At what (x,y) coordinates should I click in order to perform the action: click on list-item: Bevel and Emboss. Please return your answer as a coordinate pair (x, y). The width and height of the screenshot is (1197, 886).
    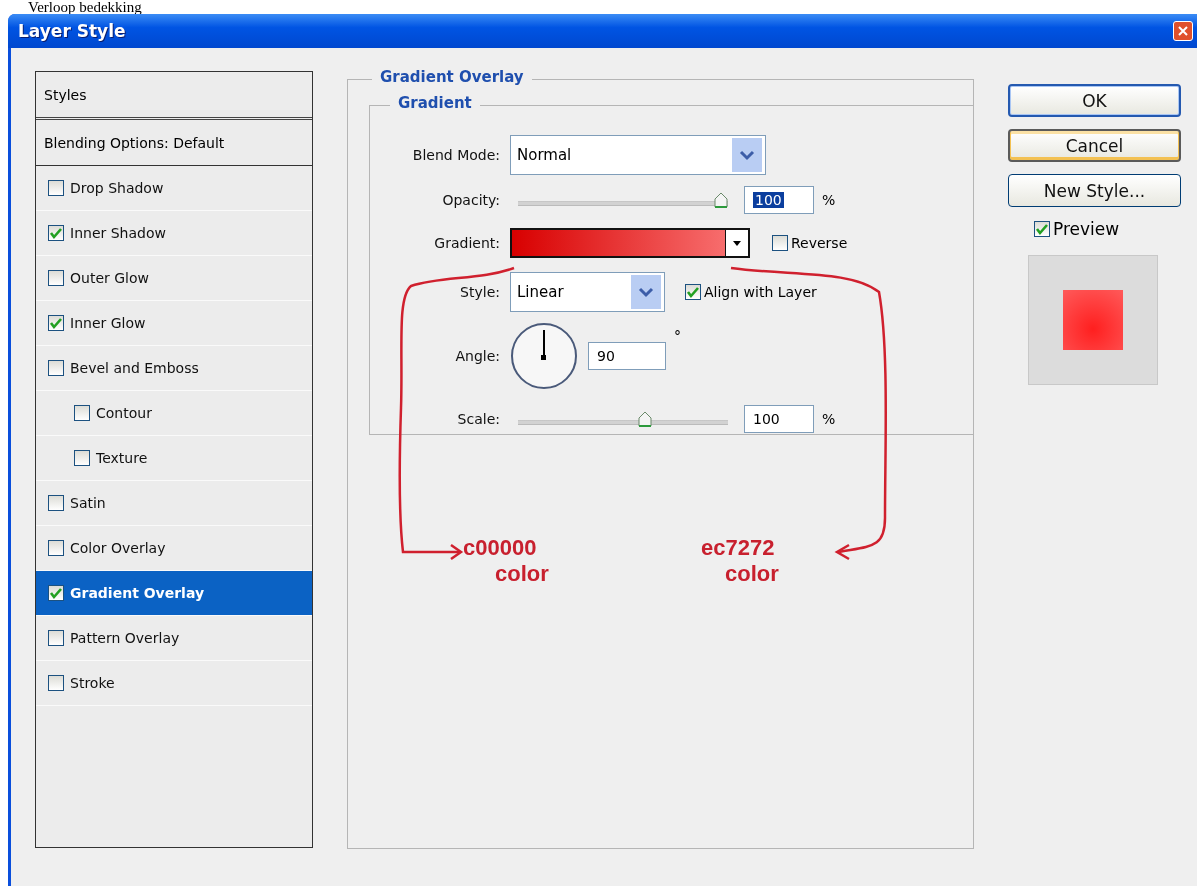
    Looking at the image, I should click on (174, 368).